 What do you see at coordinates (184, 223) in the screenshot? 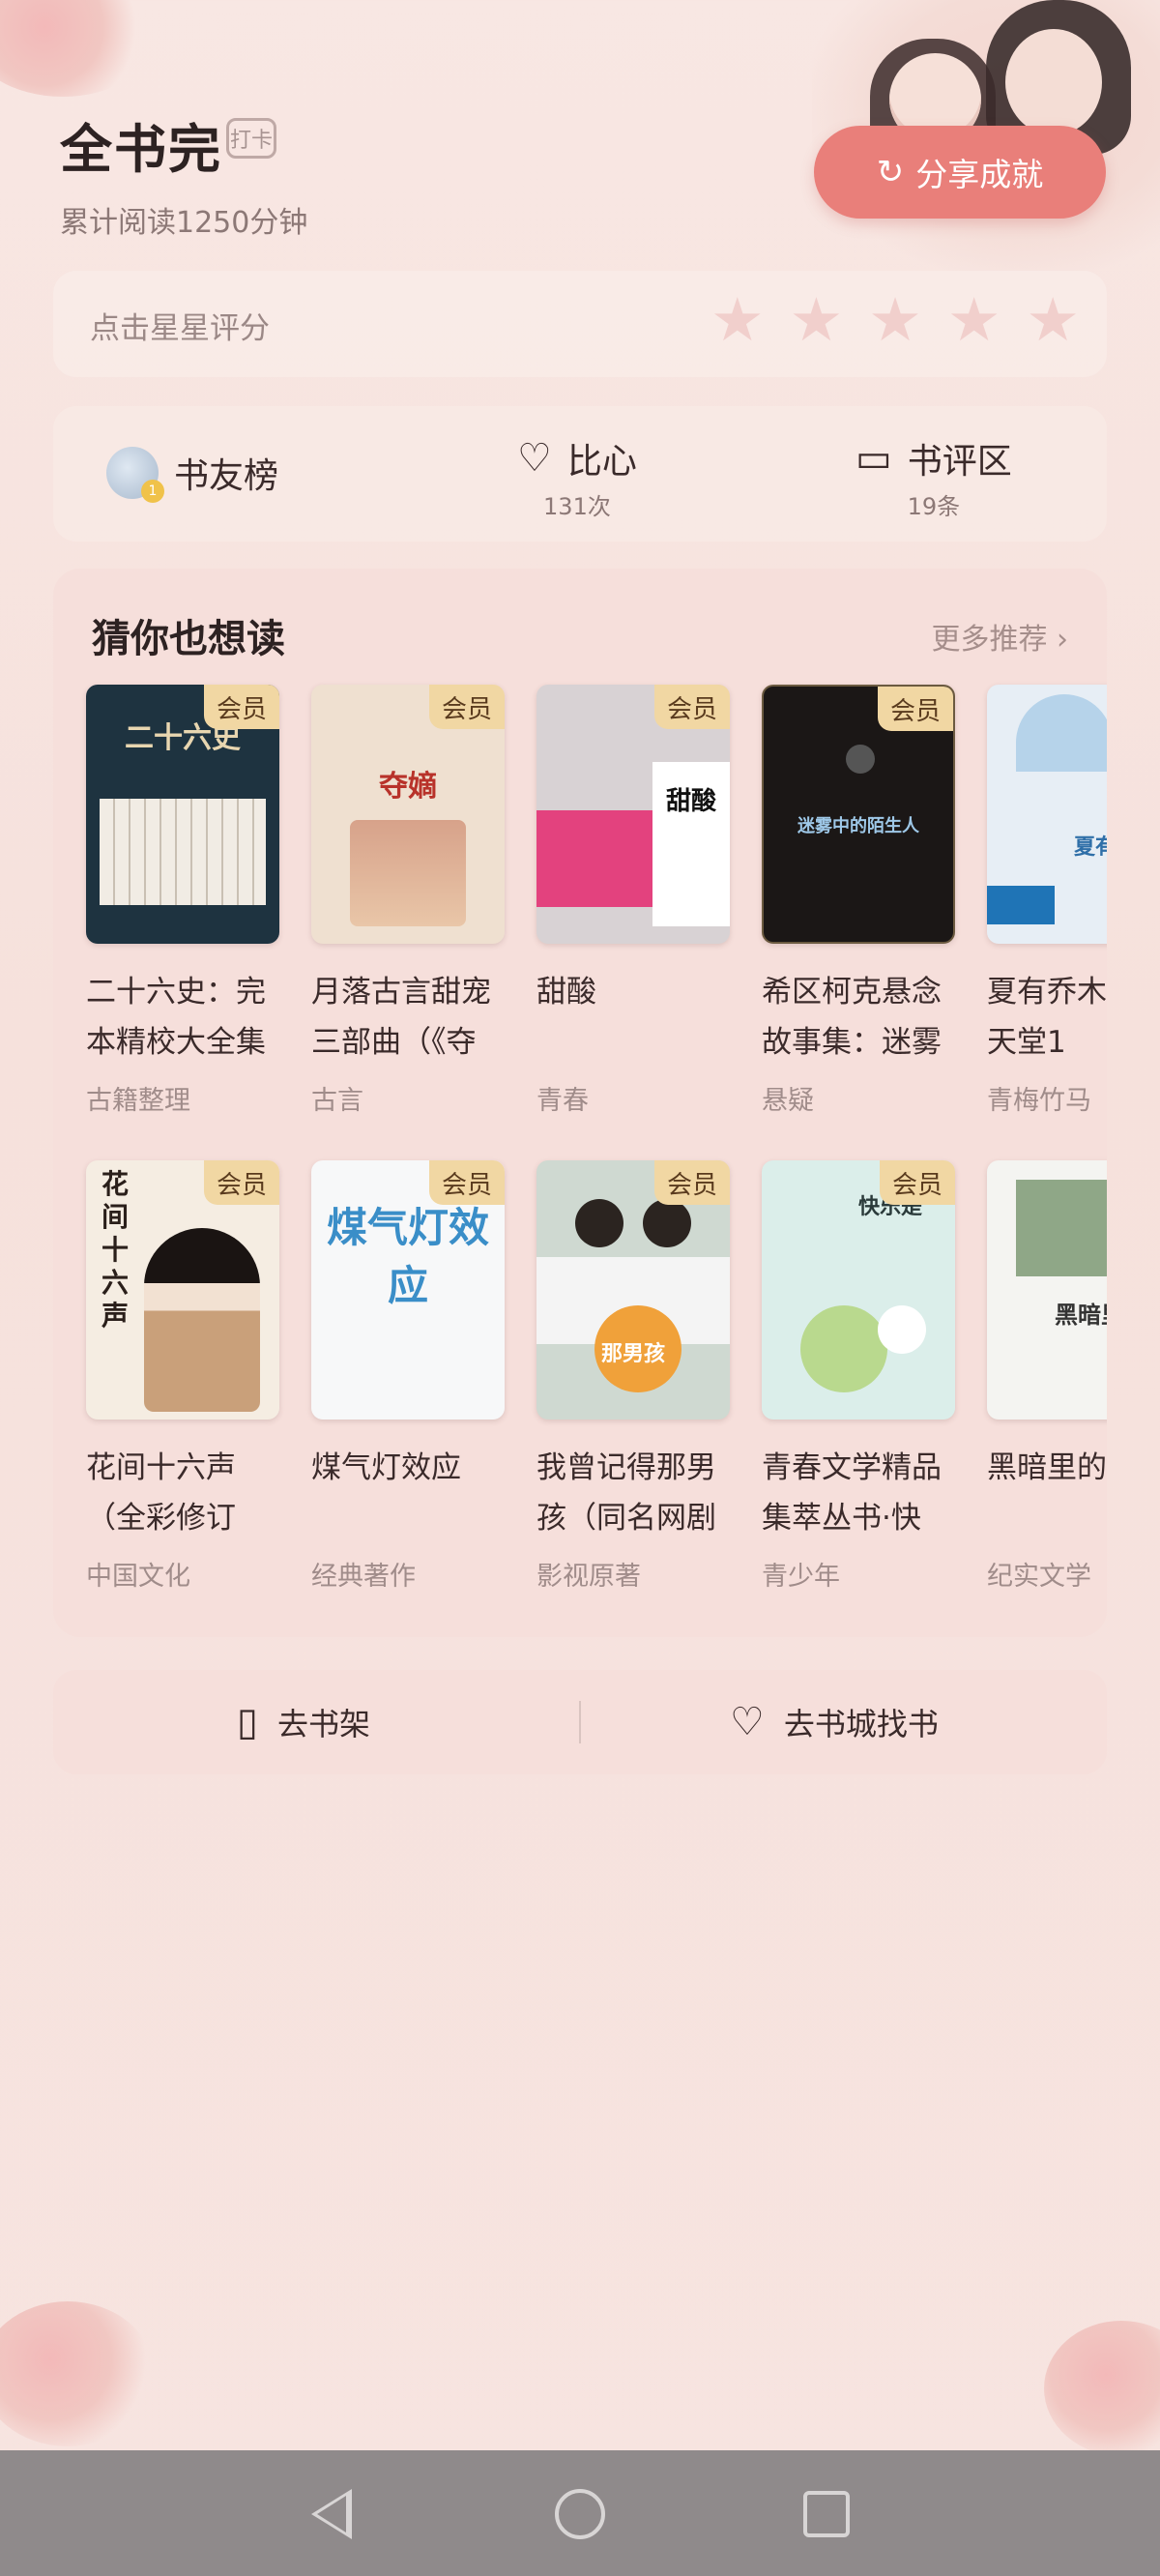
I see `reading-time: 累计阅读1250分钟` at bounding box center [184, 223].